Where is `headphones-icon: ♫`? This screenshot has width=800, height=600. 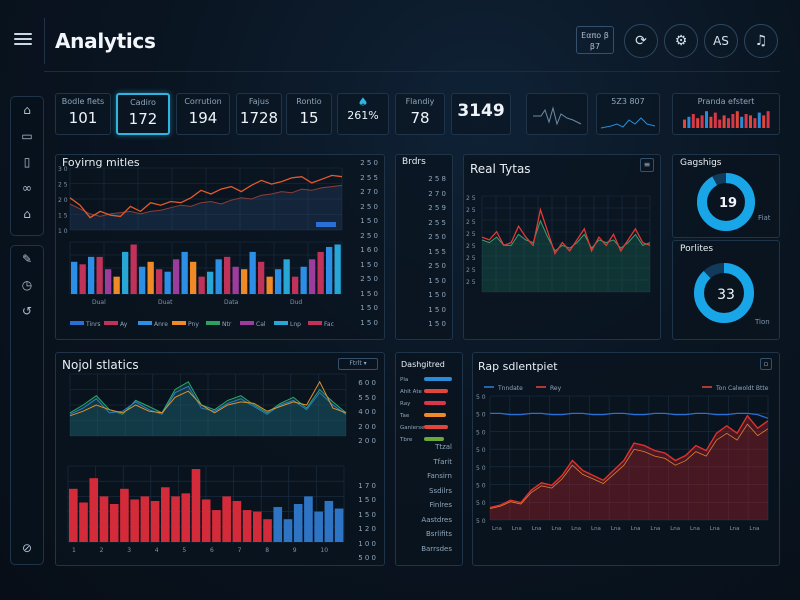
headphones-icon: ♫ is located at coordinates (761, 41).